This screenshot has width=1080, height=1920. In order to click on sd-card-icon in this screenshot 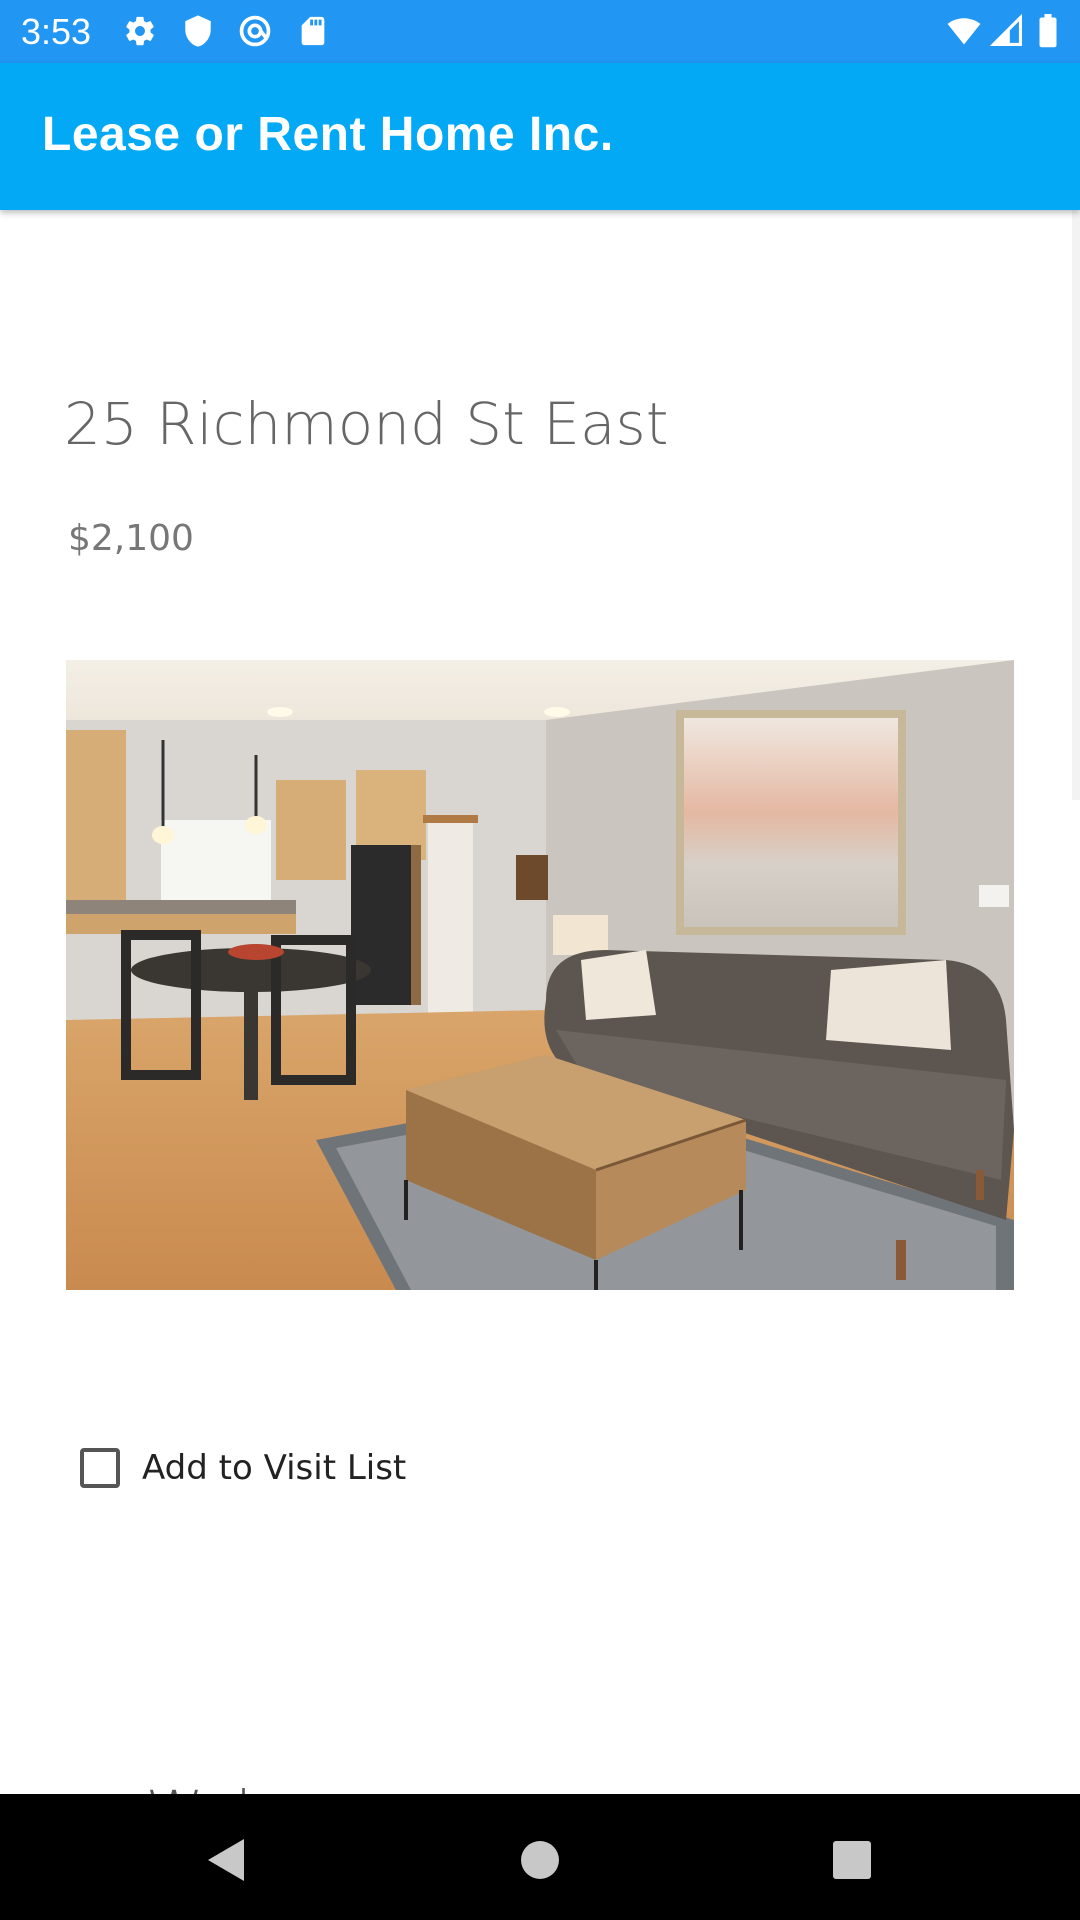, I will do `click(313, 31)`.